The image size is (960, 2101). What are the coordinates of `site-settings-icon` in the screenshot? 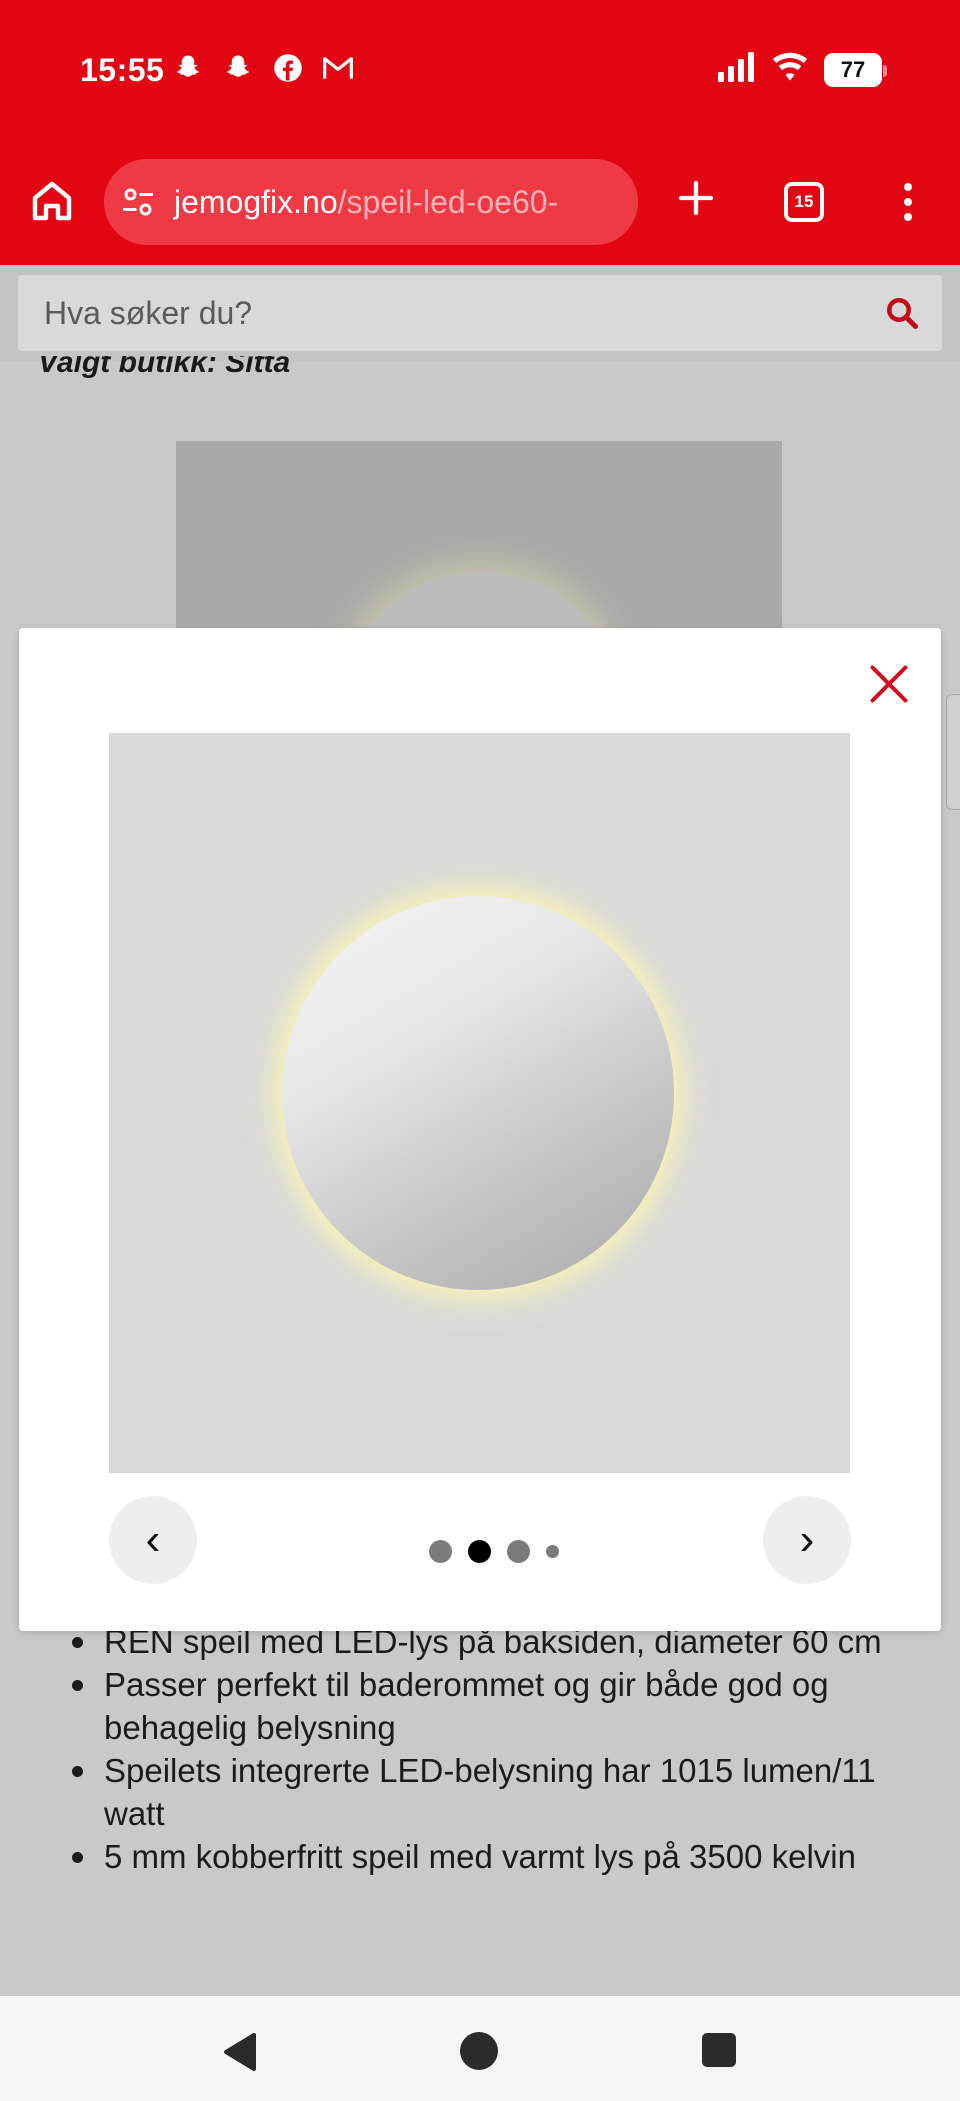 It's located at (138, 202).